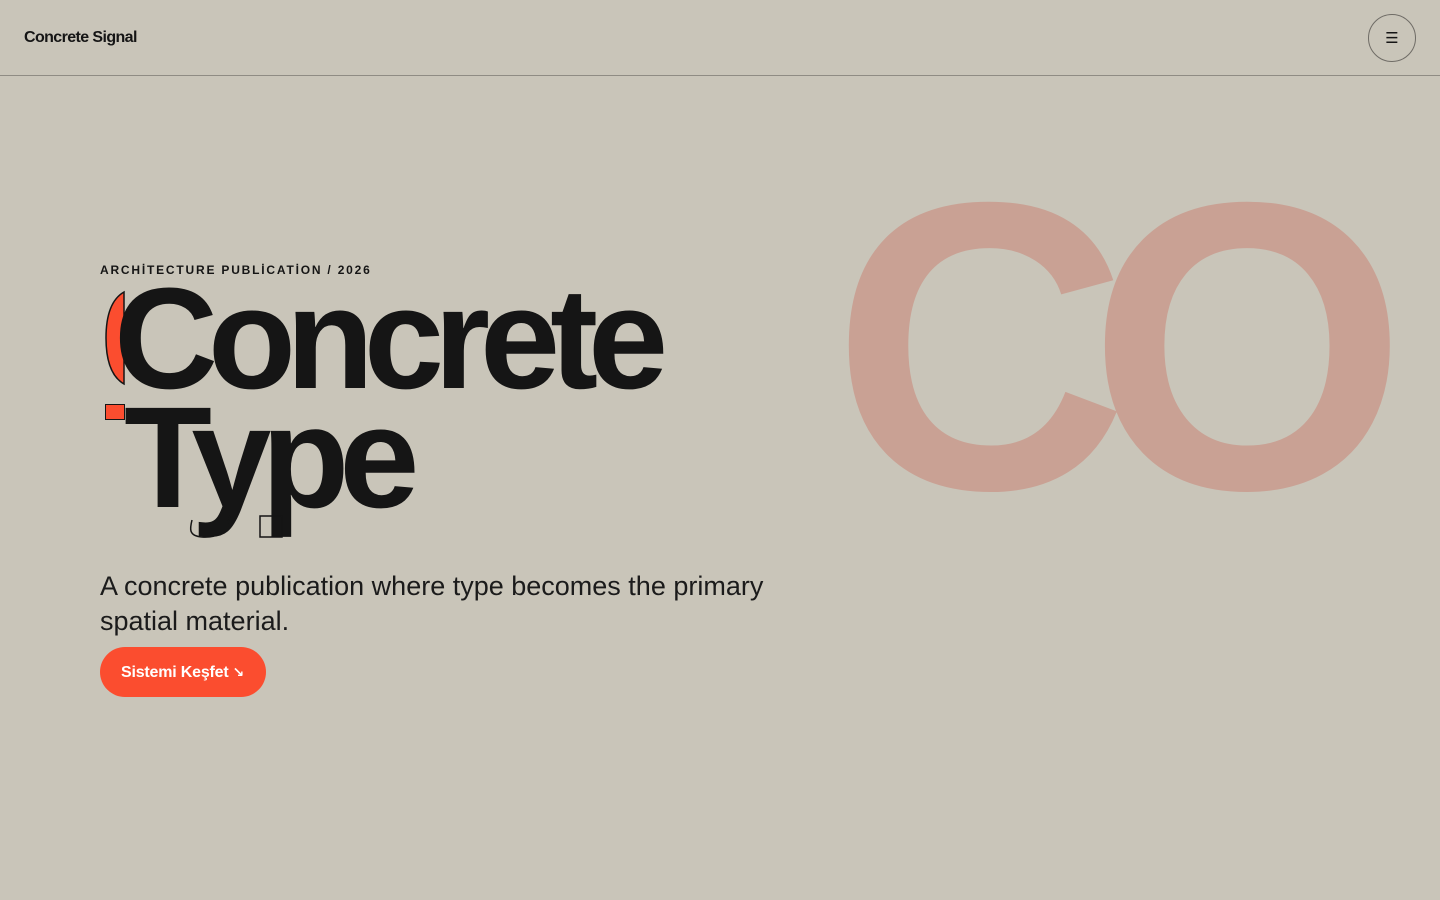  I want to click on cta-label: Sistemi Keşfet, so click(175, 672).